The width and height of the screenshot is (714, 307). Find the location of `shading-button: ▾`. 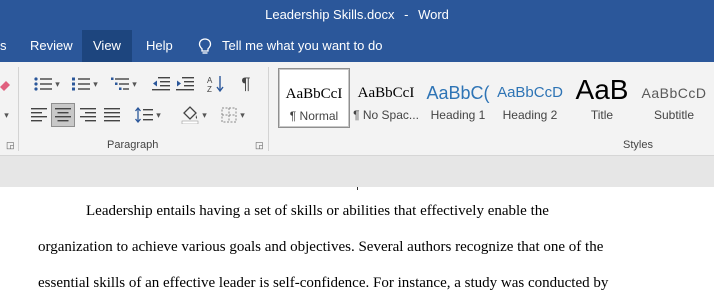

shading-button: ▾ is located at coordinates (194, 115).